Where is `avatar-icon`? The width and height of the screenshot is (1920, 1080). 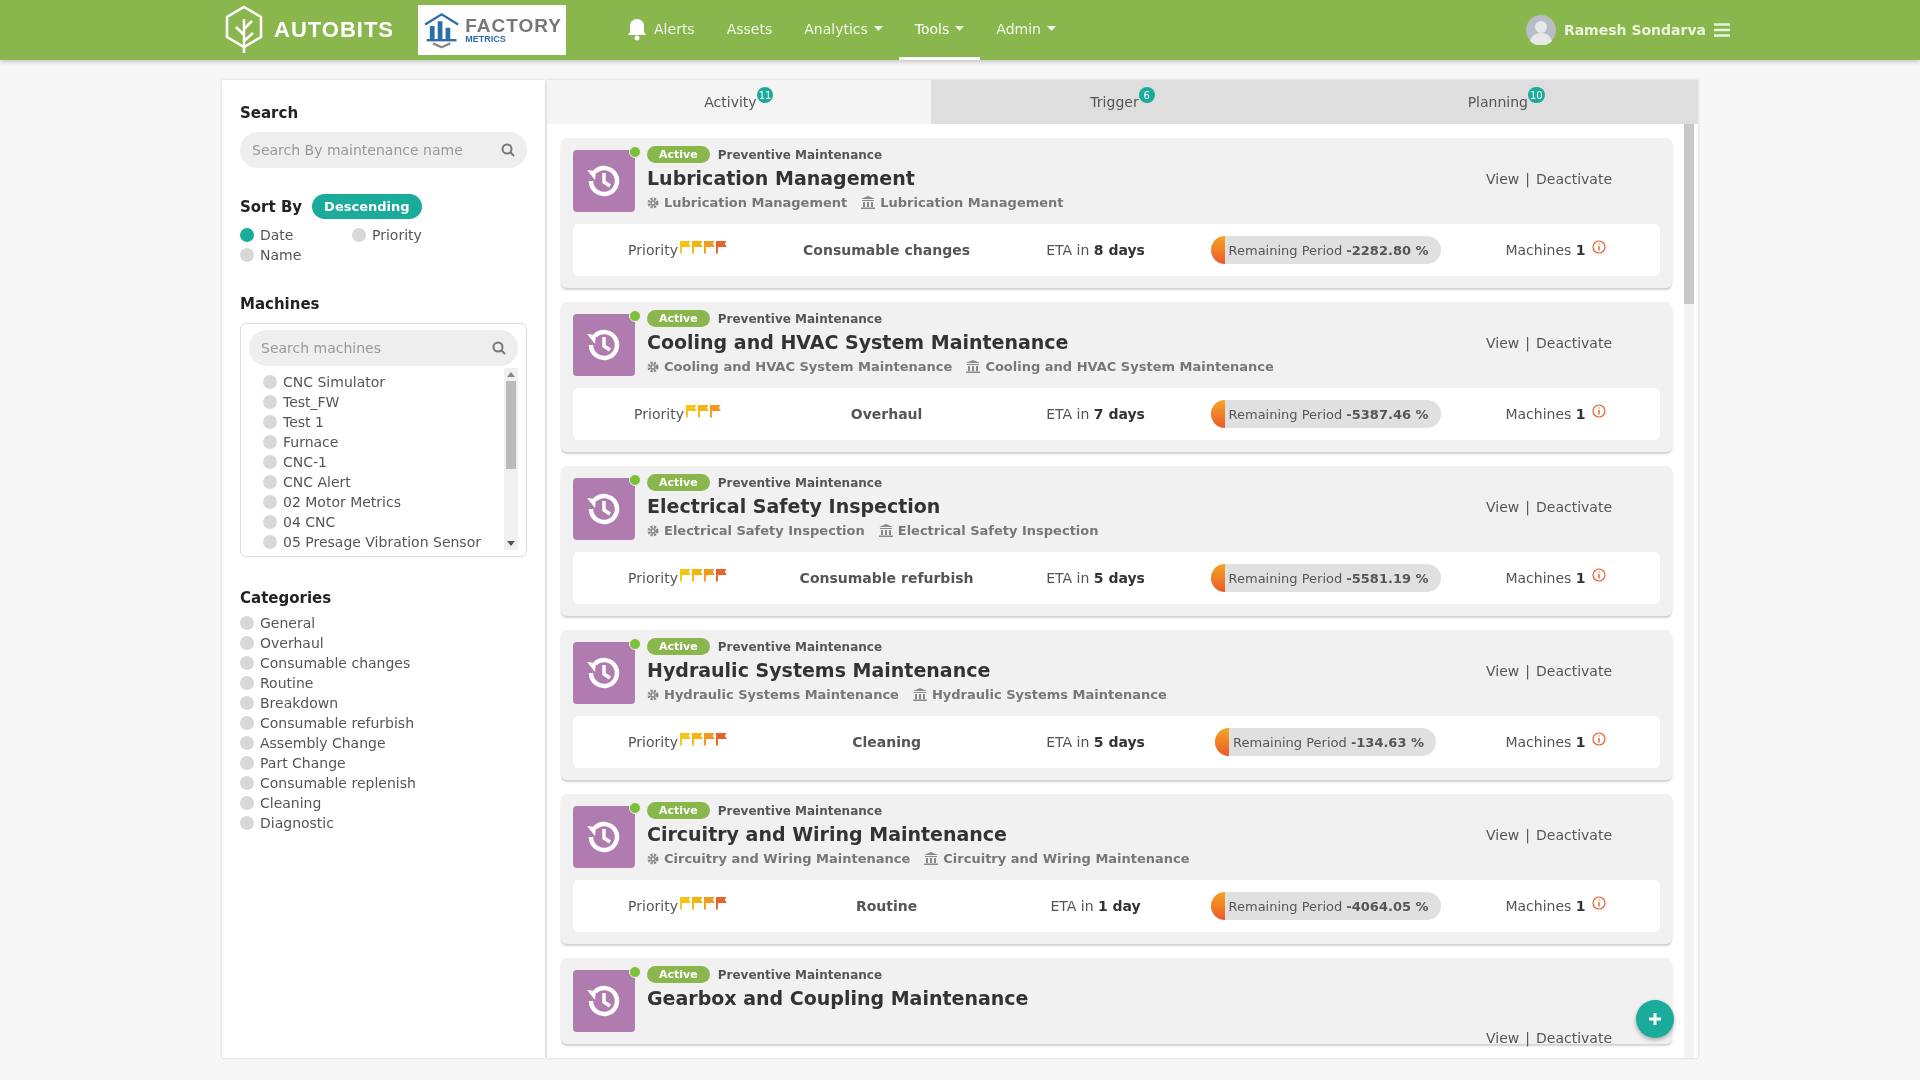
avatar-icon is located at coordinates (1540, 30).